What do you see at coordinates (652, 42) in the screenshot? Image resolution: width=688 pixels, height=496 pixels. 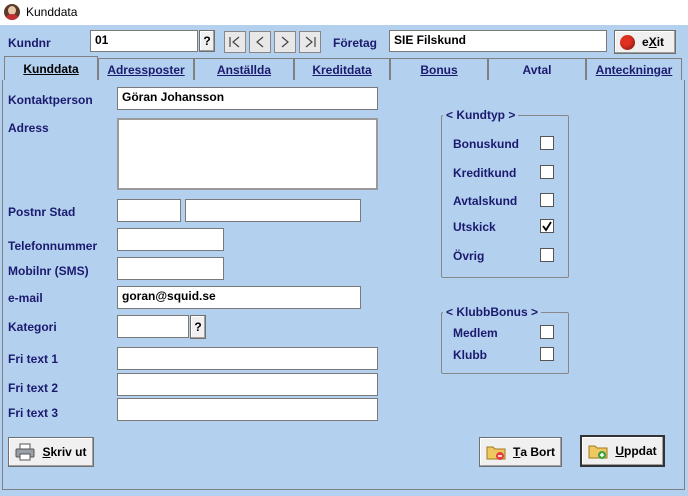 I see `exit-label-hotkey: X` at bounding box center [652, 42].